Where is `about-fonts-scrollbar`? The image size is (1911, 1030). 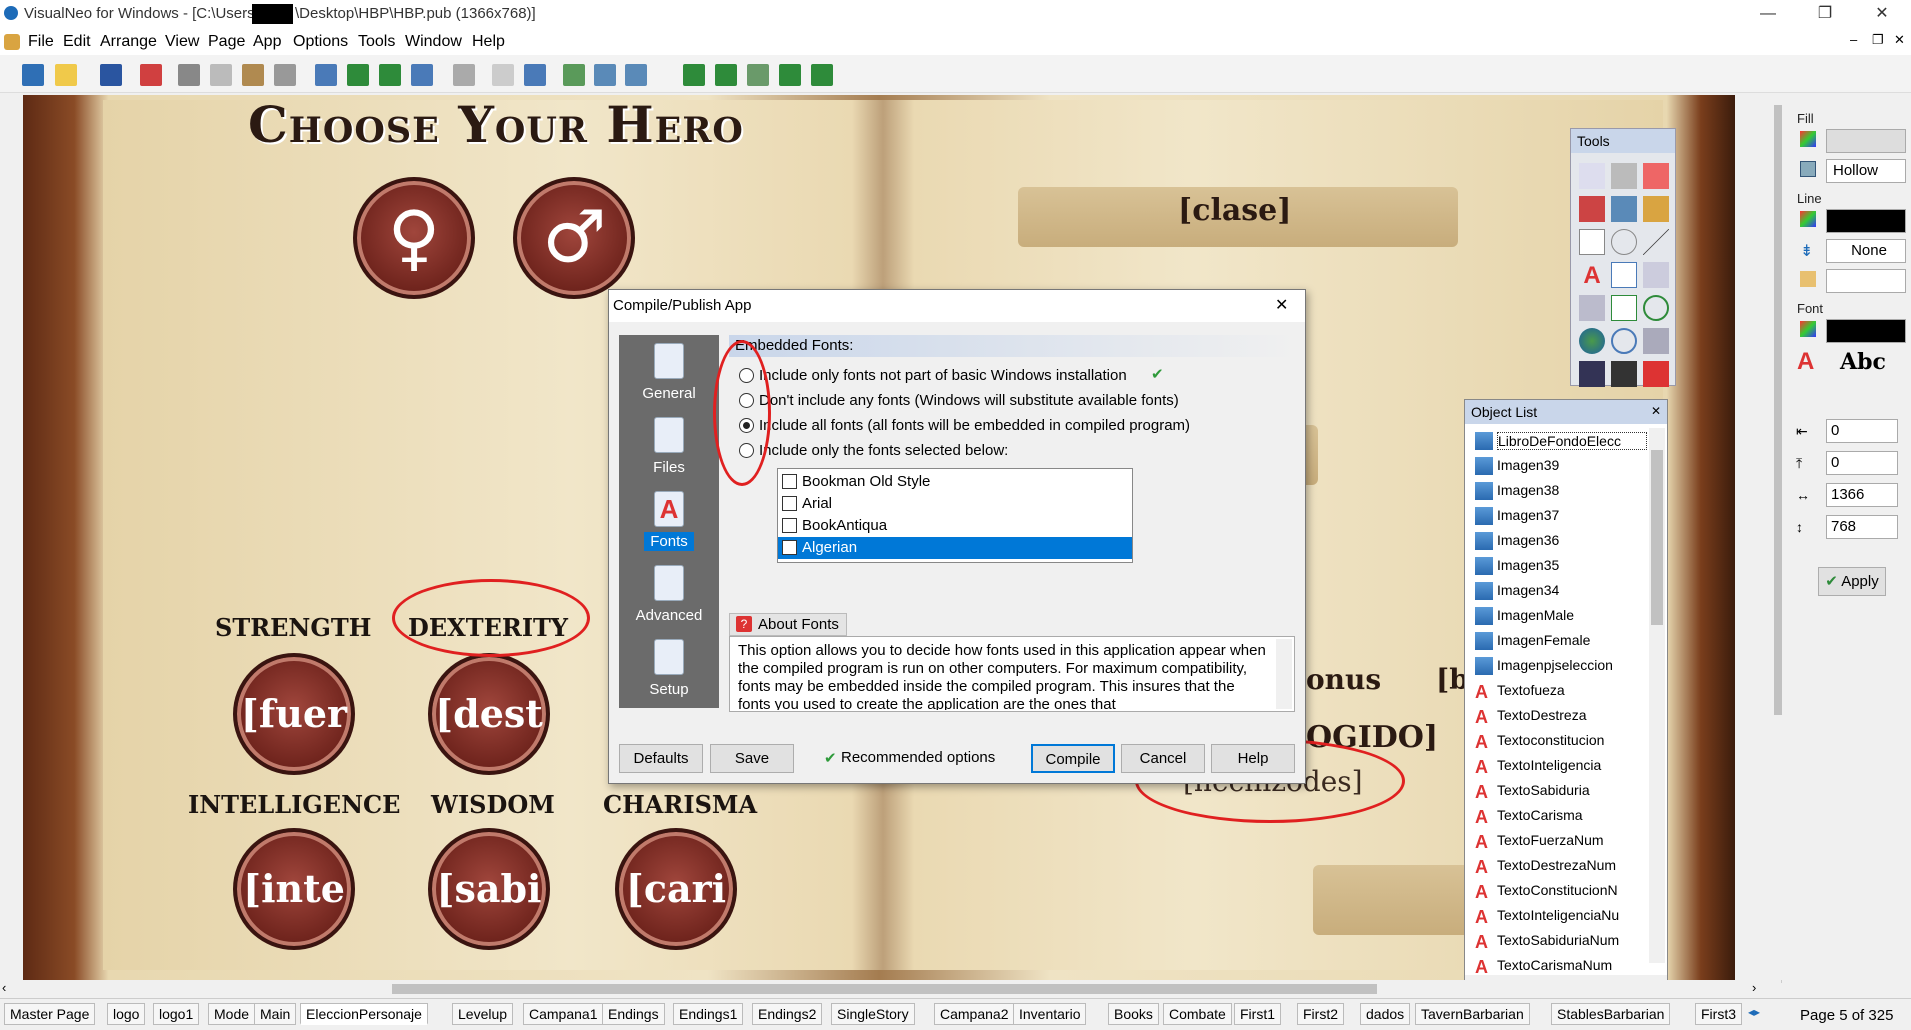
about-fonts-scrollbar is located at coordinates (1284, 674).